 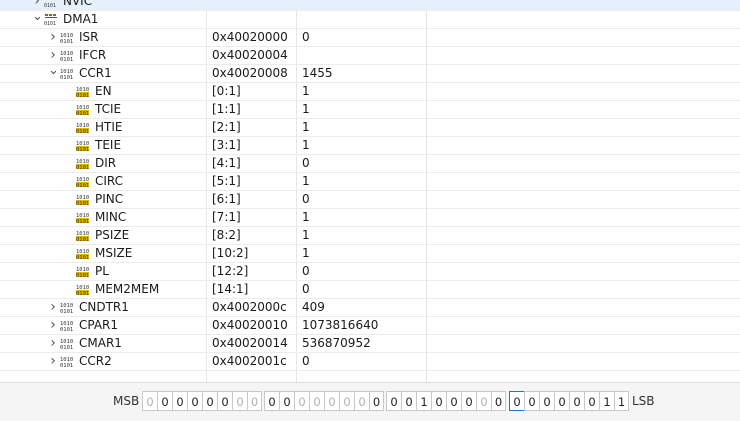 I want to click on tree-row: 1010 0101 PSIZE [8:2] 1, so click(x=370, y=236).